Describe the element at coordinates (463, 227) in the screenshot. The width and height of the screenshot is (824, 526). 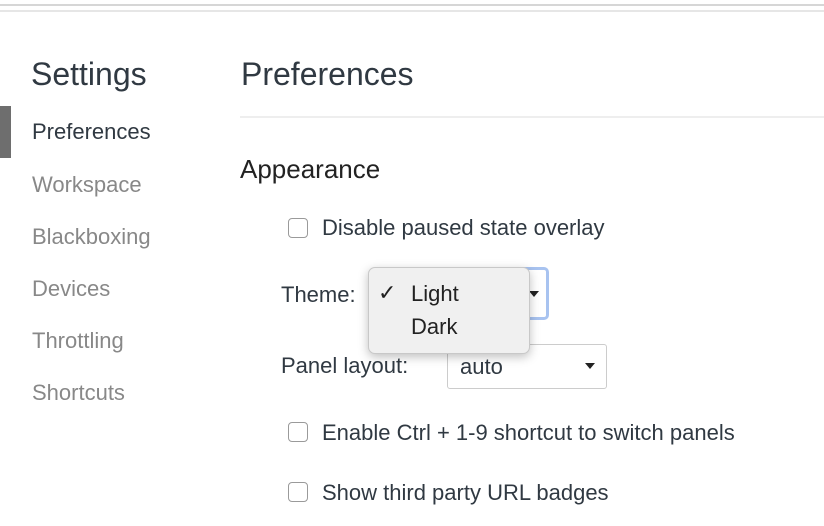
I see `disable-overlay-label: Disable paused state overlay` at that location.